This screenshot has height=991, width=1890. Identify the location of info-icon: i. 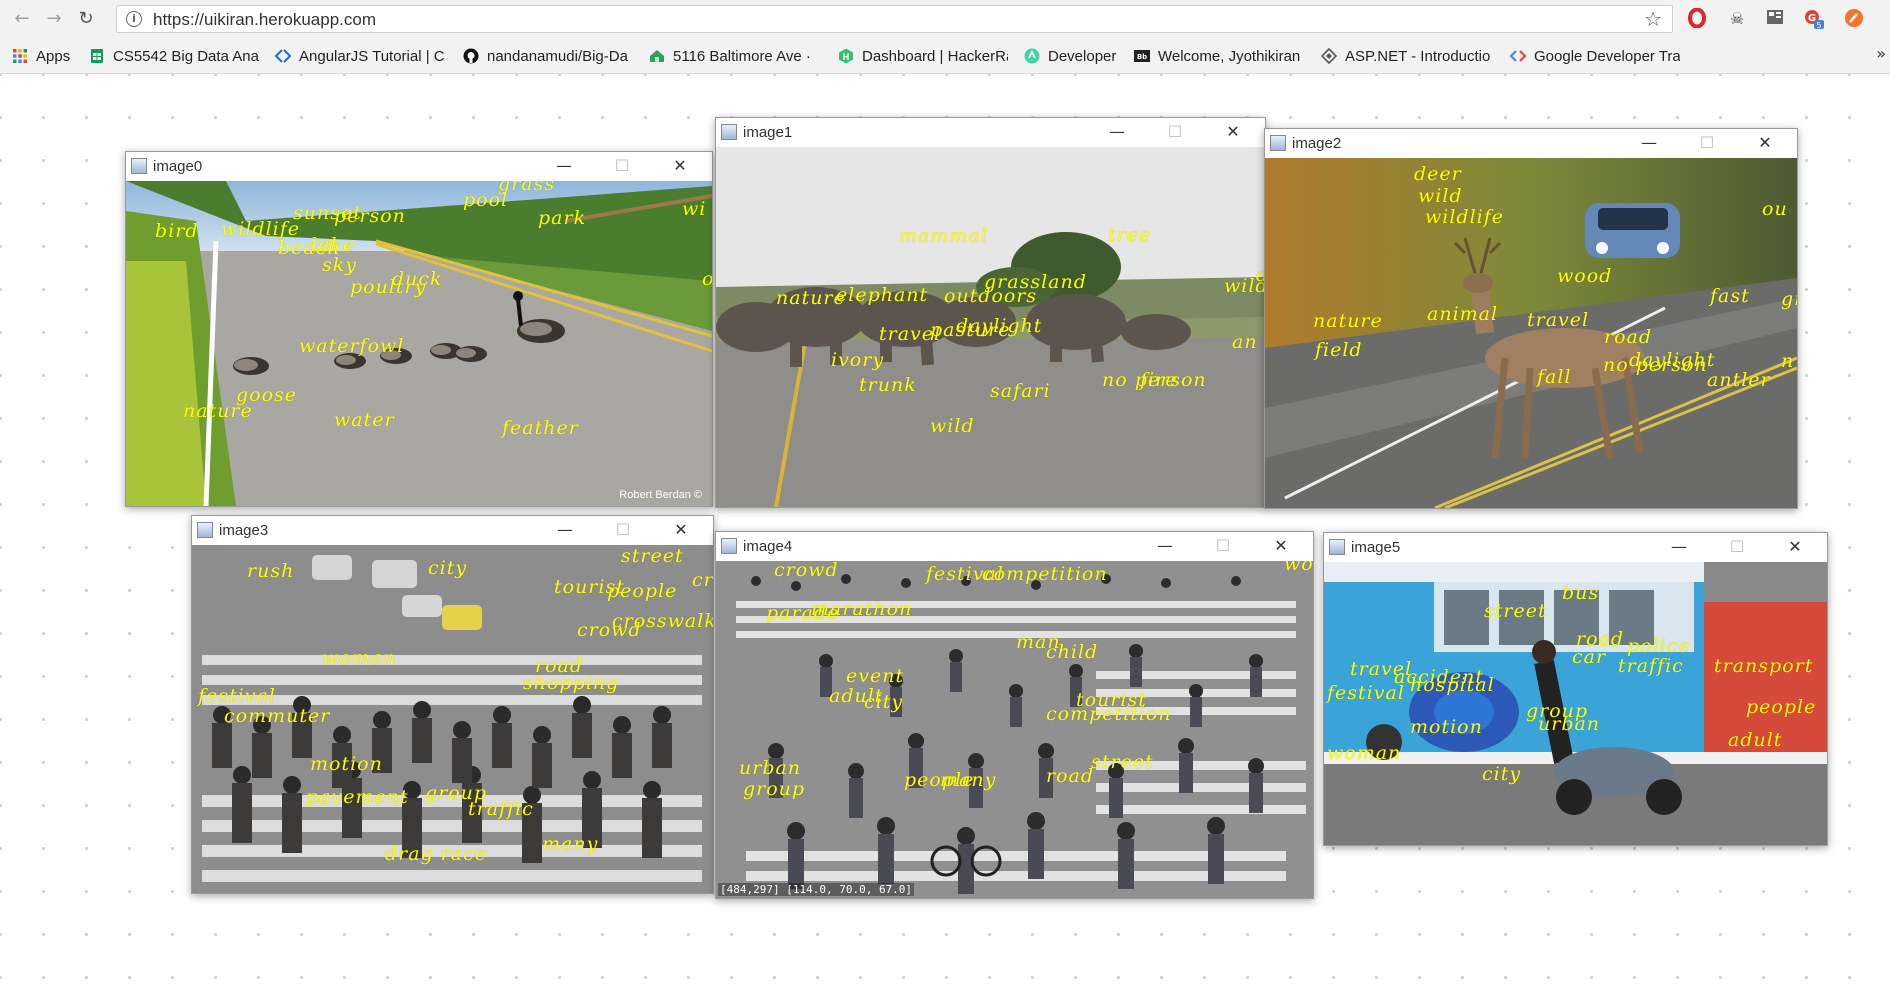
(134, 19).